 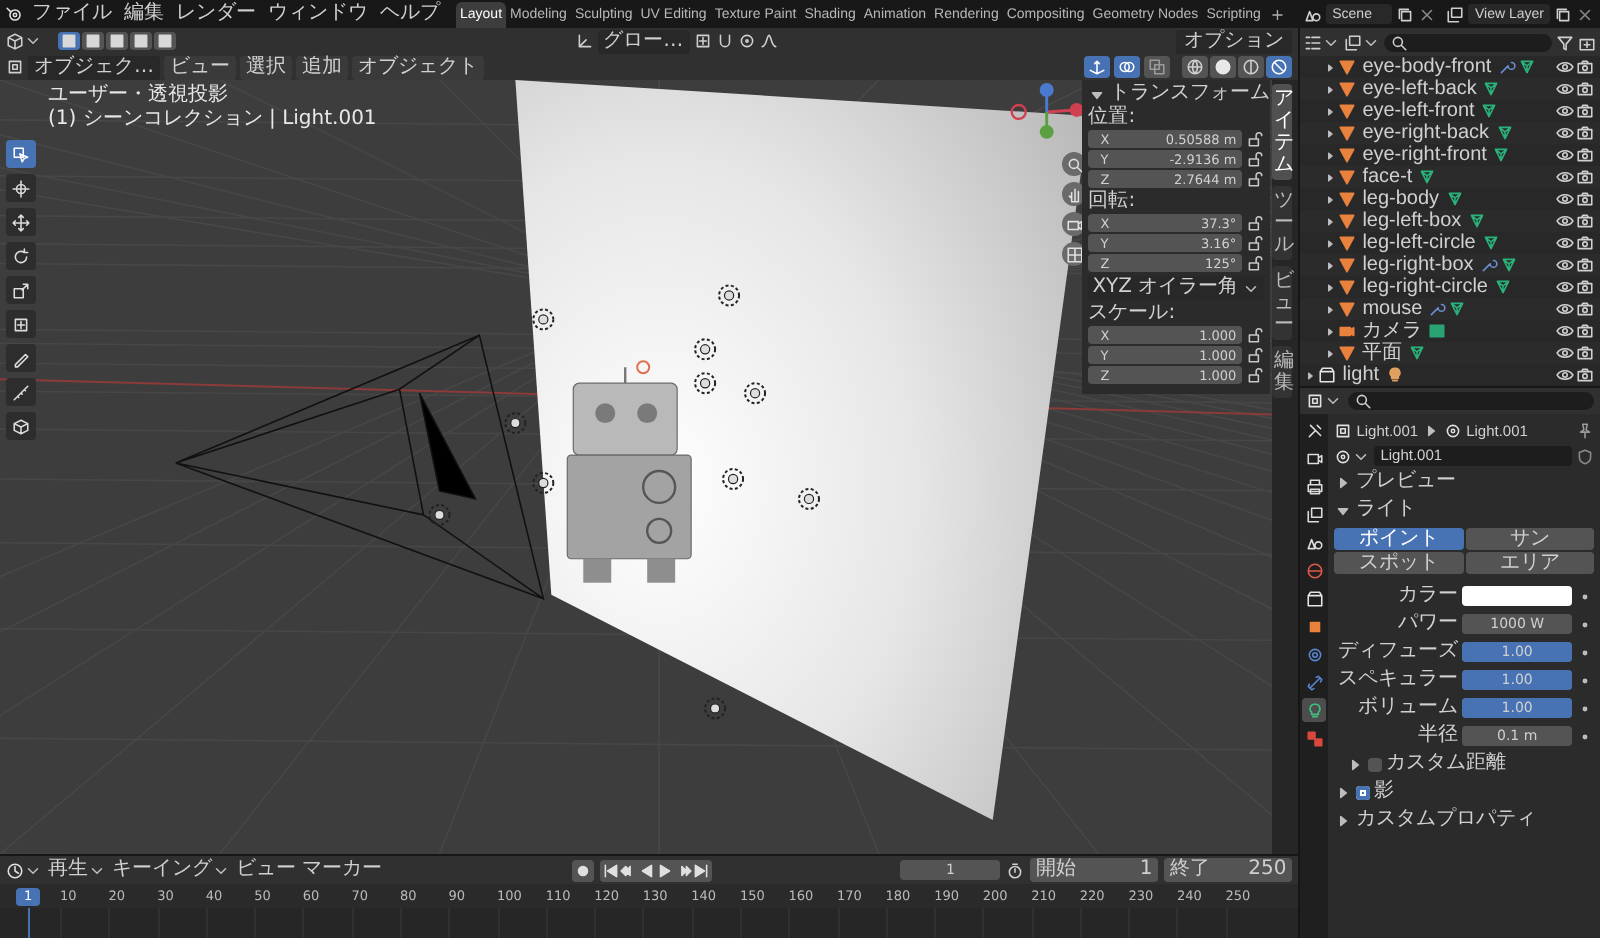 I want to click on object-name: eye-body-front, so click(x=1427, y=67).